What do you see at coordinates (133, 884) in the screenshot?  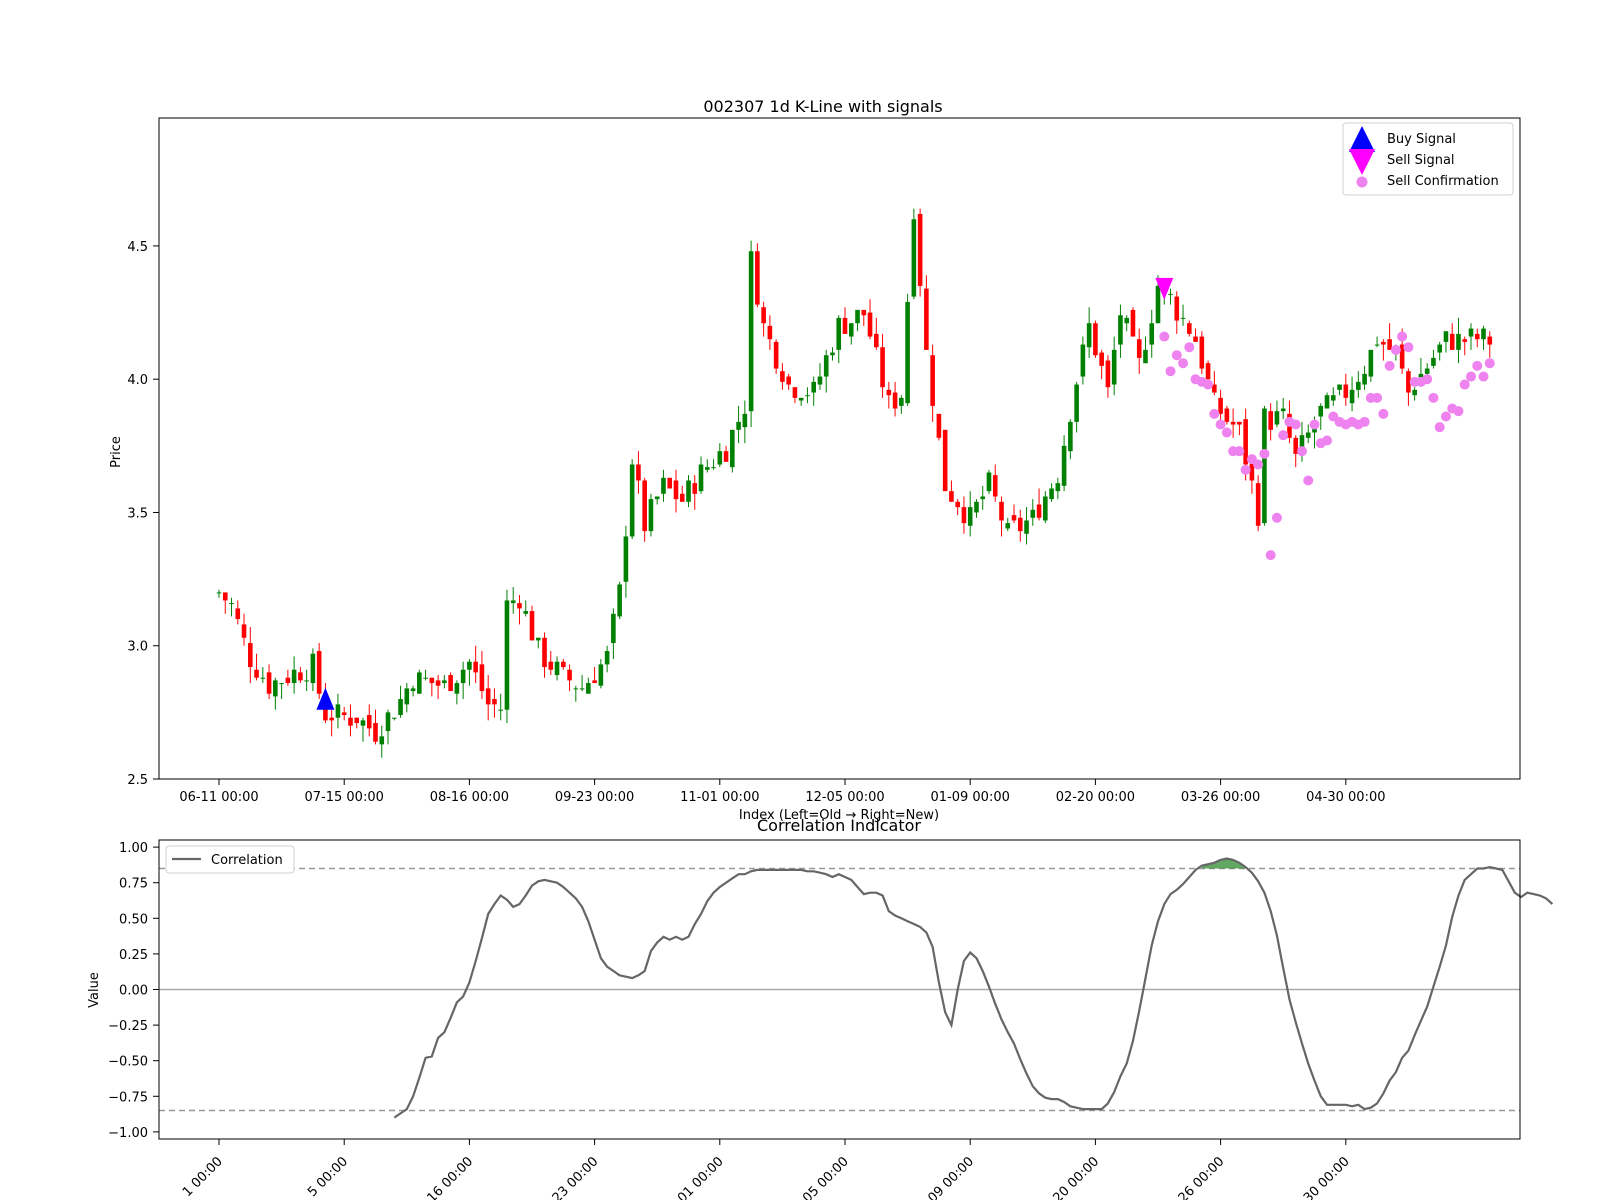 I see `correlation-y-tick-label: 0.75` at bounding box center [133, 884].